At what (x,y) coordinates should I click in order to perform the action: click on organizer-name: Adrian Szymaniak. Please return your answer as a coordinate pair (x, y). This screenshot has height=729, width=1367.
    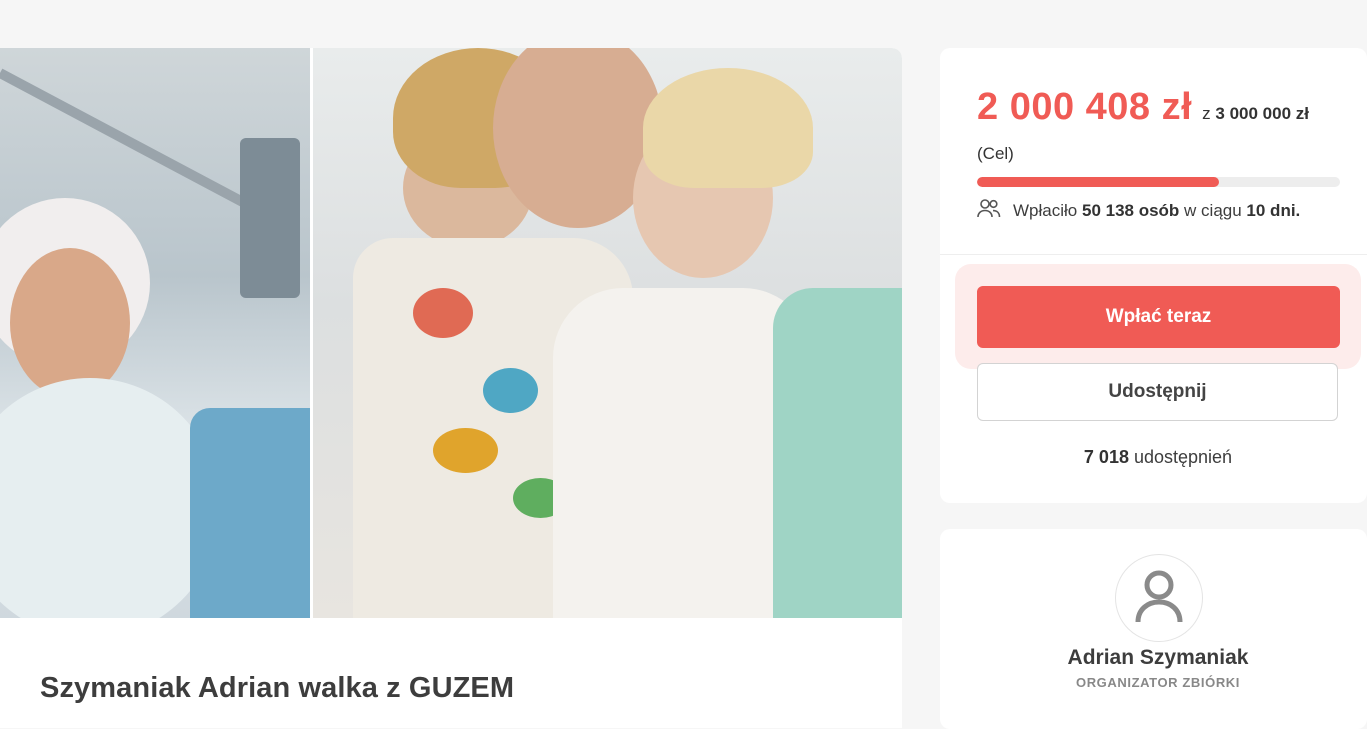
    Looking at the image, I should click on (1153, 658).